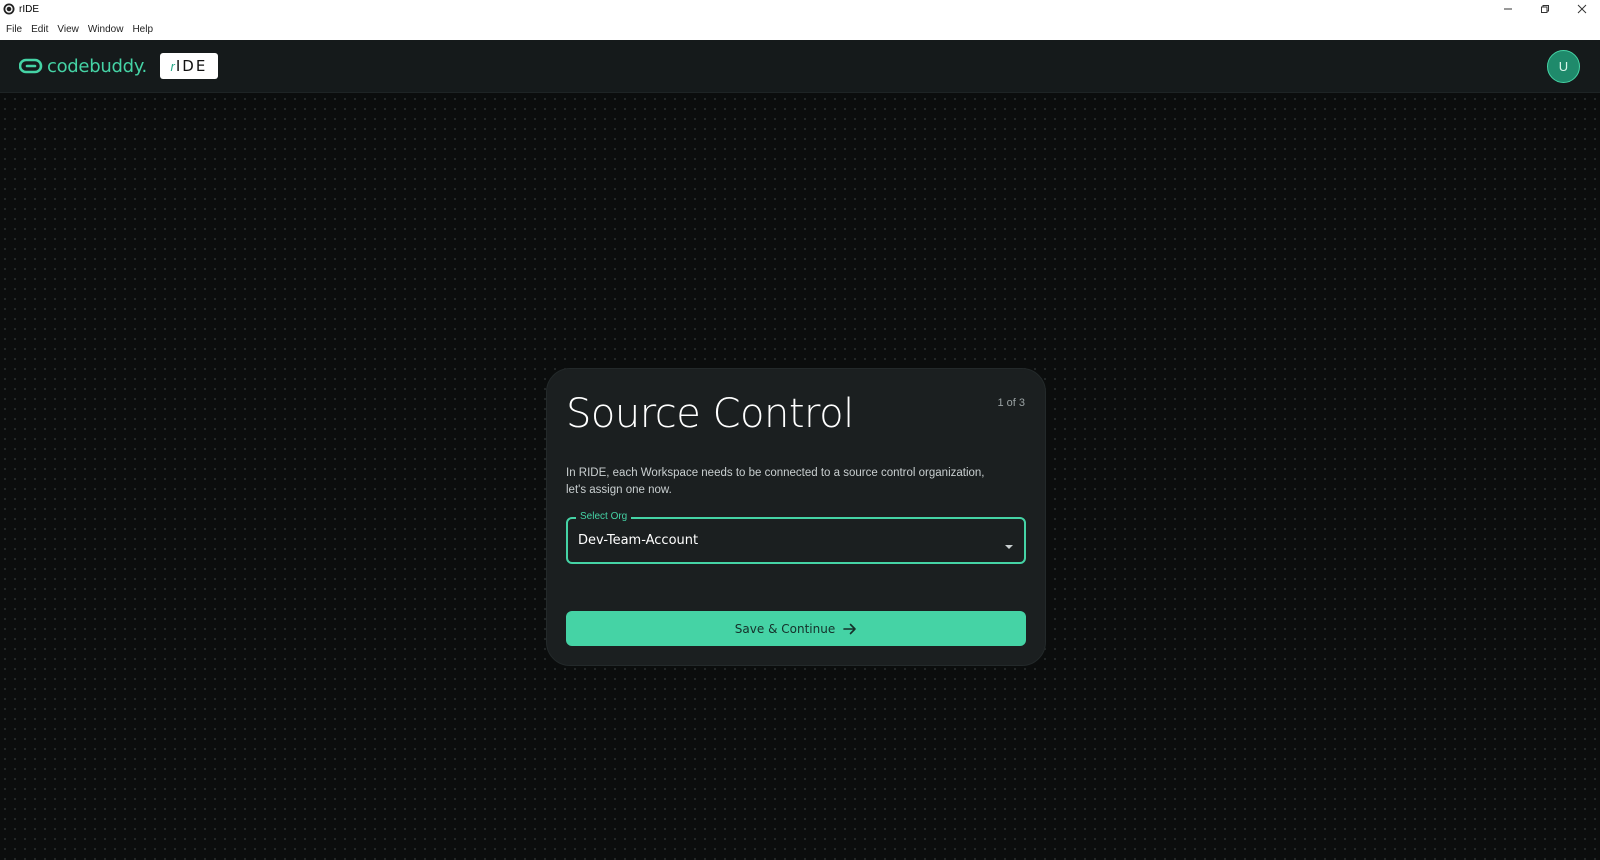 The width and height of the screenshot is (1600, 860). I want to click on brand-name: codebuddy., so click(97, 66).